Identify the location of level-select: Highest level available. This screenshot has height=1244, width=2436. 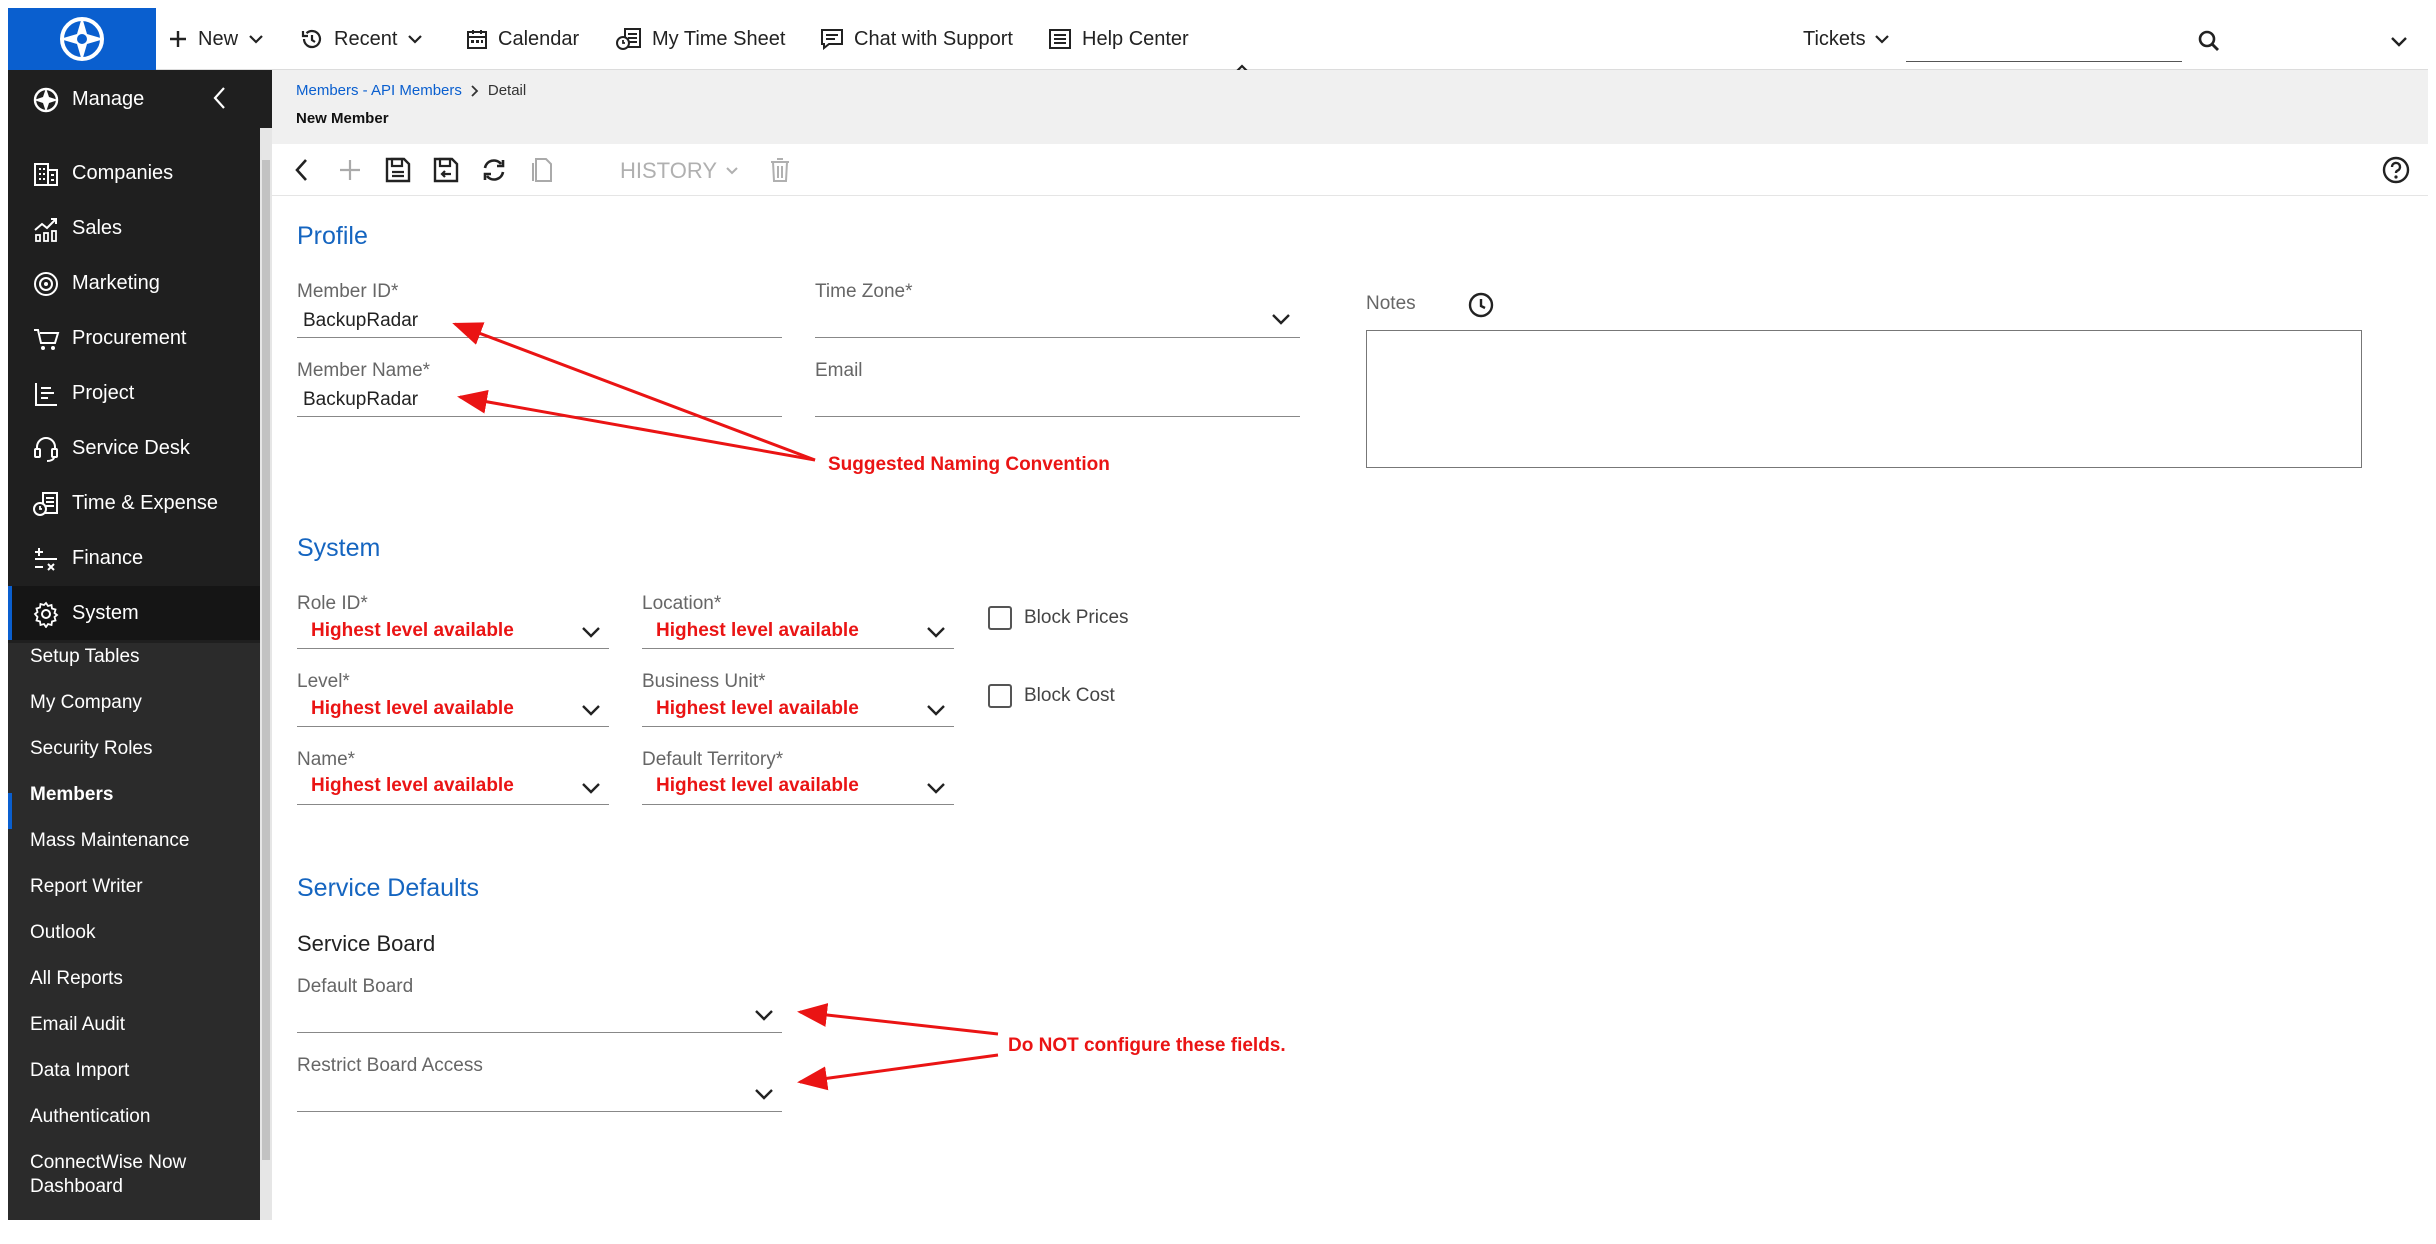
(412, 709).